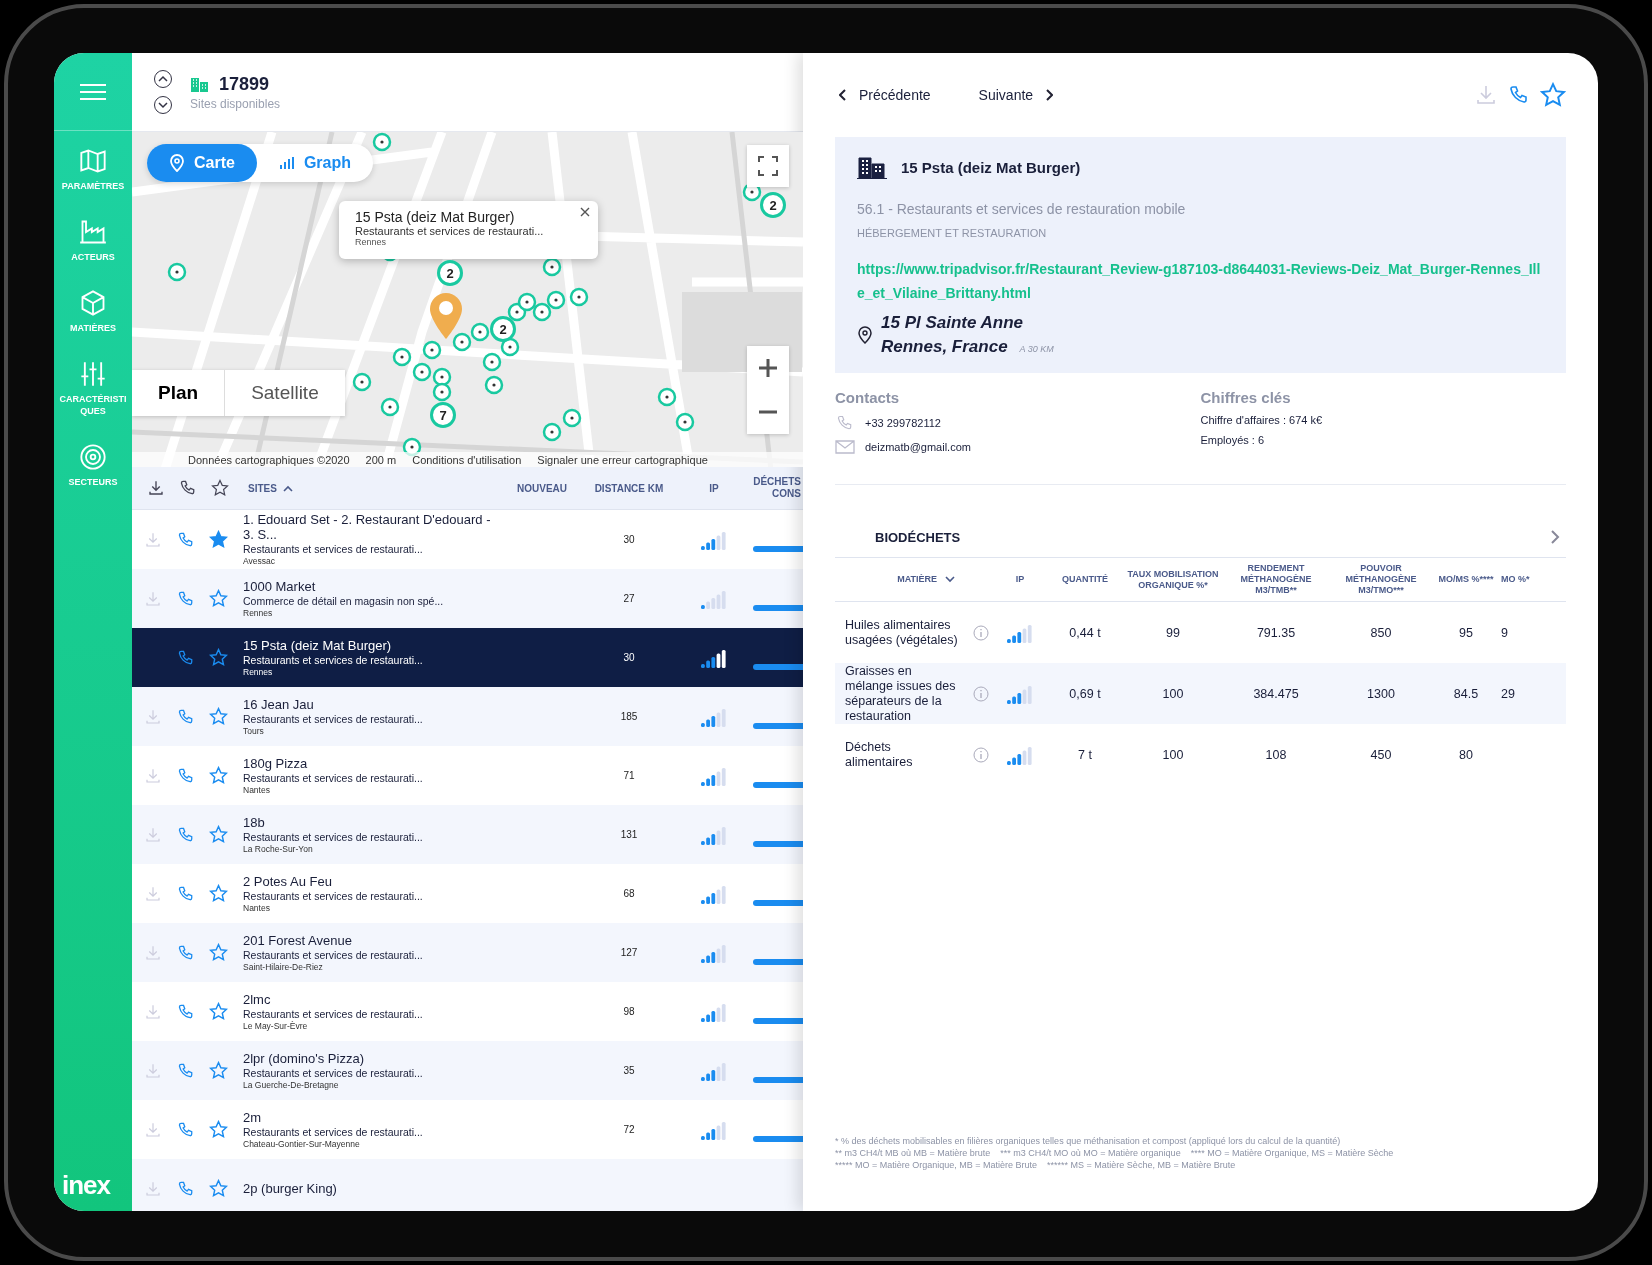 The image size is (1652, 1265). I want to click on map-type-tab: Plan, so click(179, 393).